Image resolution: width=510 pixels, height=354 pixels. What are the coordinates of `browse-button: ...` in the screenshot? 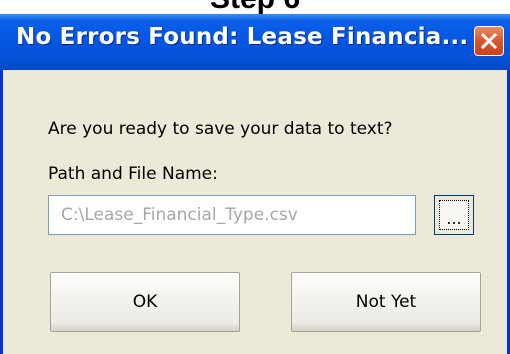 It's located at (454, 215).